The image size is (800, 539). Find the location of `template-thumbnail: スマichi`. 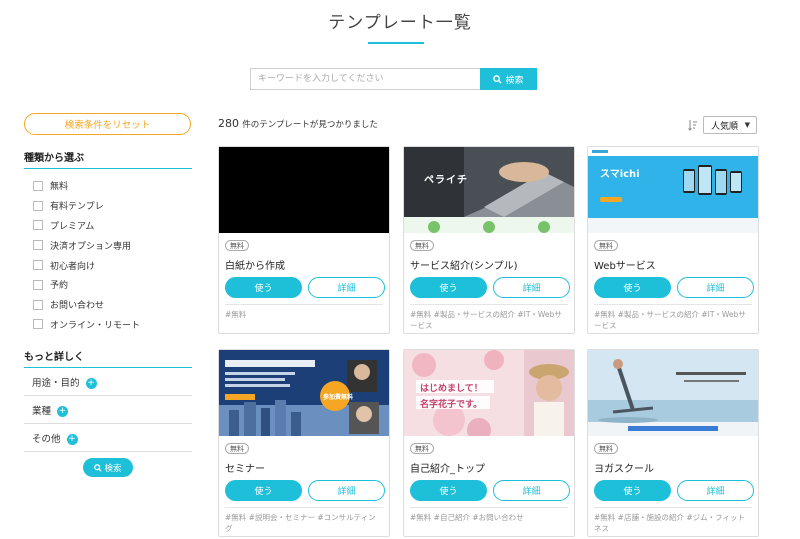

template-thumbnail: スマichi is located at coordinates (673, 190).